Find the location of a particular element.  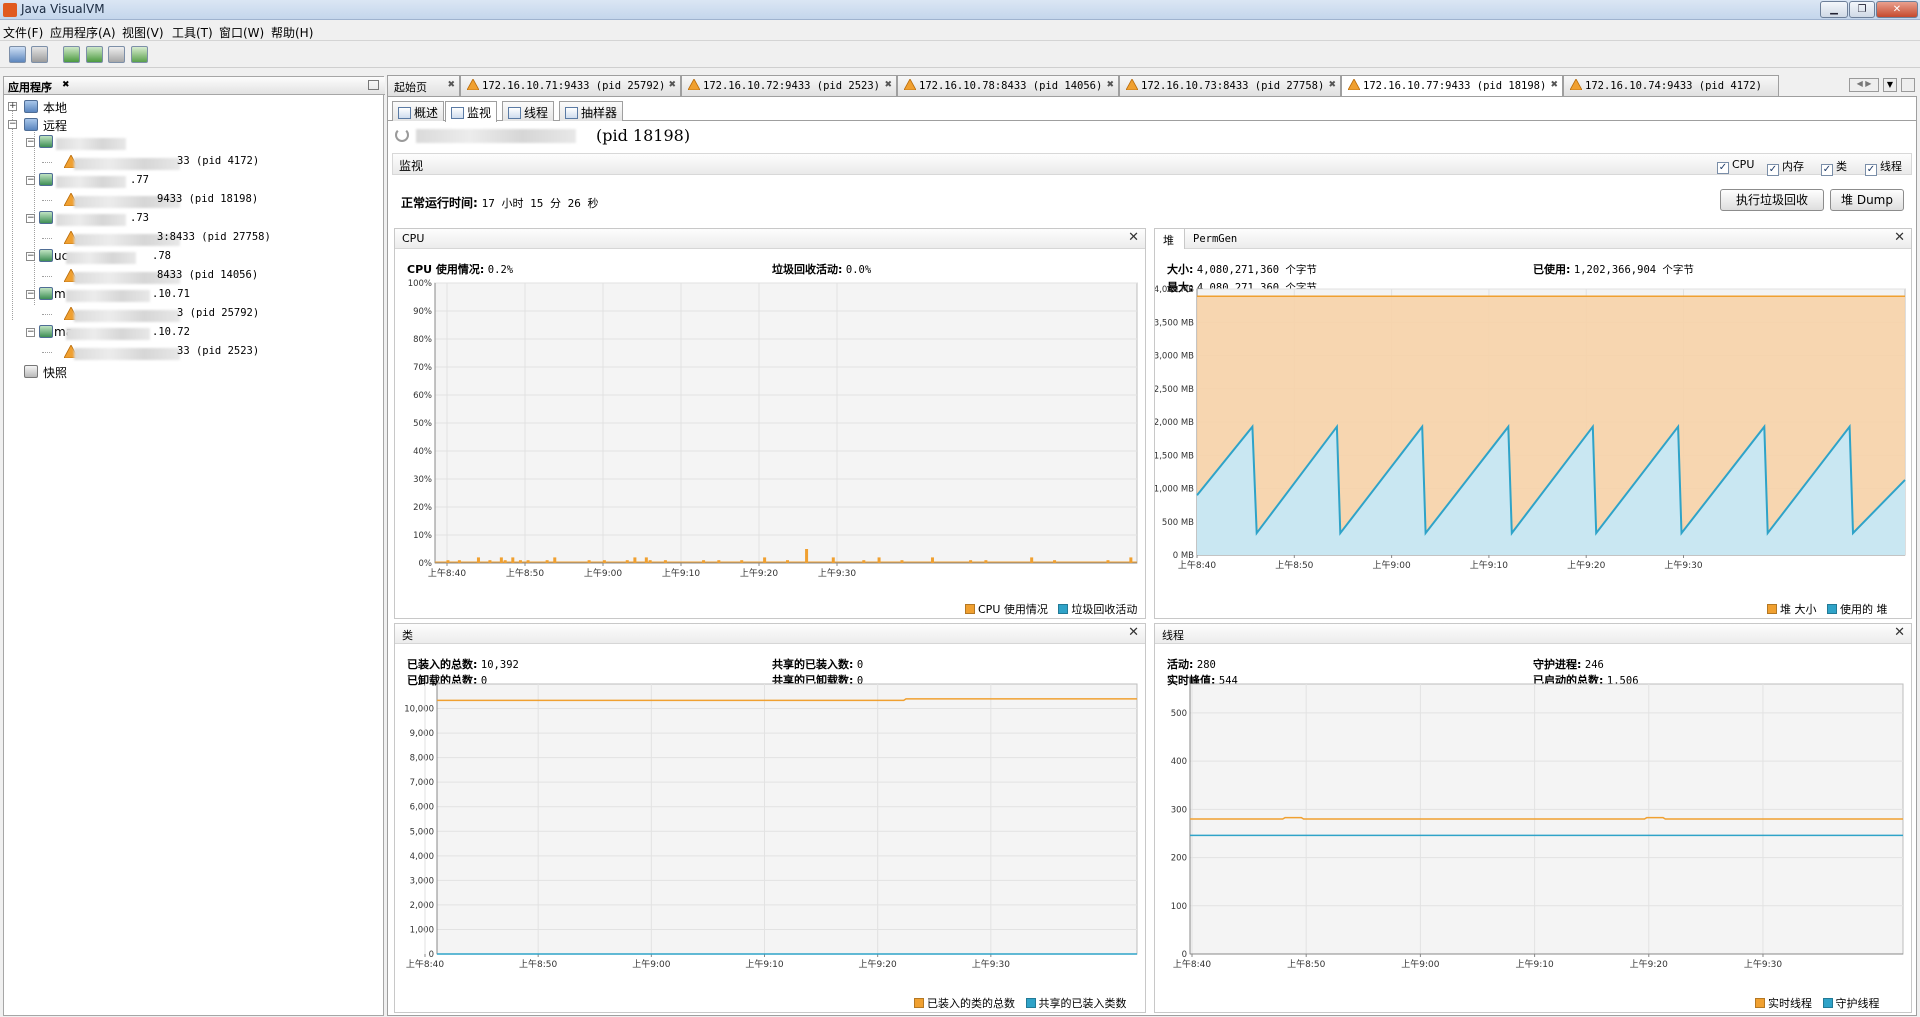

add-snapshot-icon is located at coordinates (139, 54).